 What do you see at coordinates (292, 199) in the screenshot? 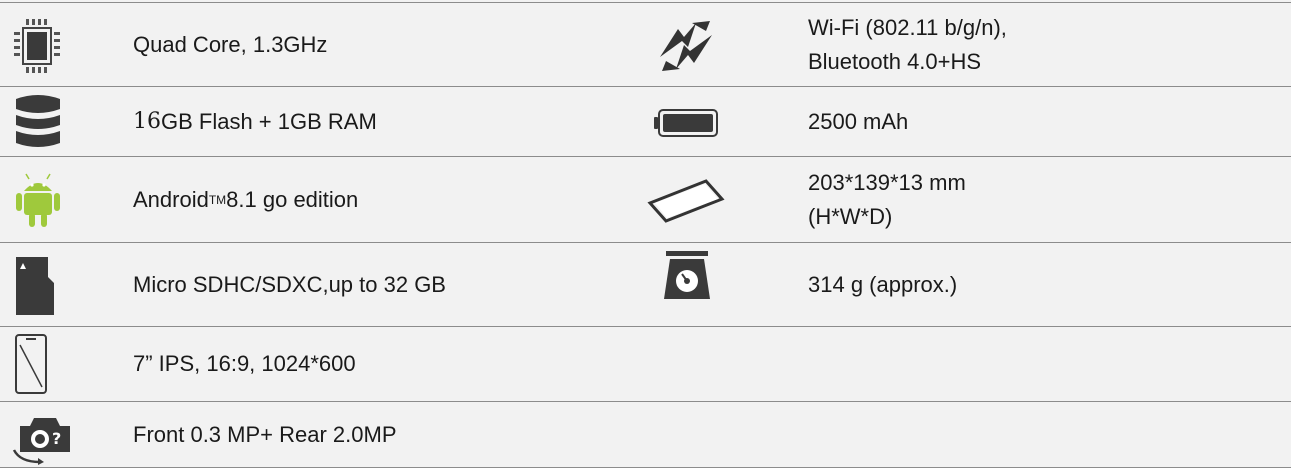
I see `spec-os-version: 8.1 go edition` at bounding box center [292, 199].